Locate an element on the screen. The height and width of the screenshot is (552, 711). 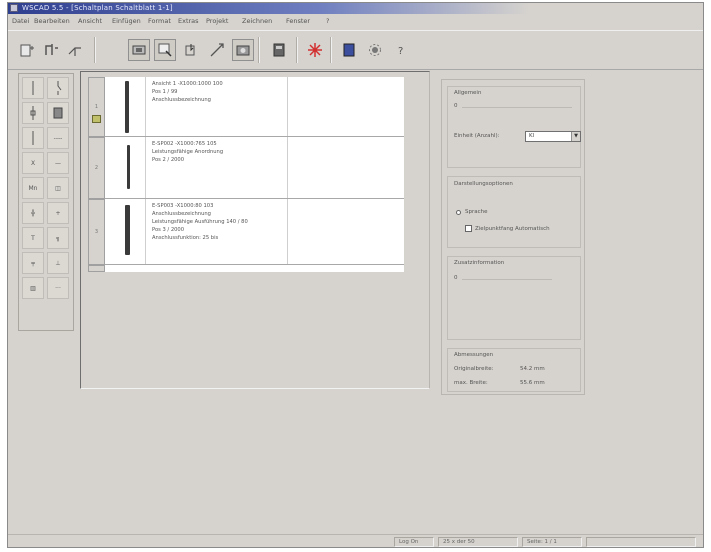
group-title: Allgemein is located at coordinates (468, 93).